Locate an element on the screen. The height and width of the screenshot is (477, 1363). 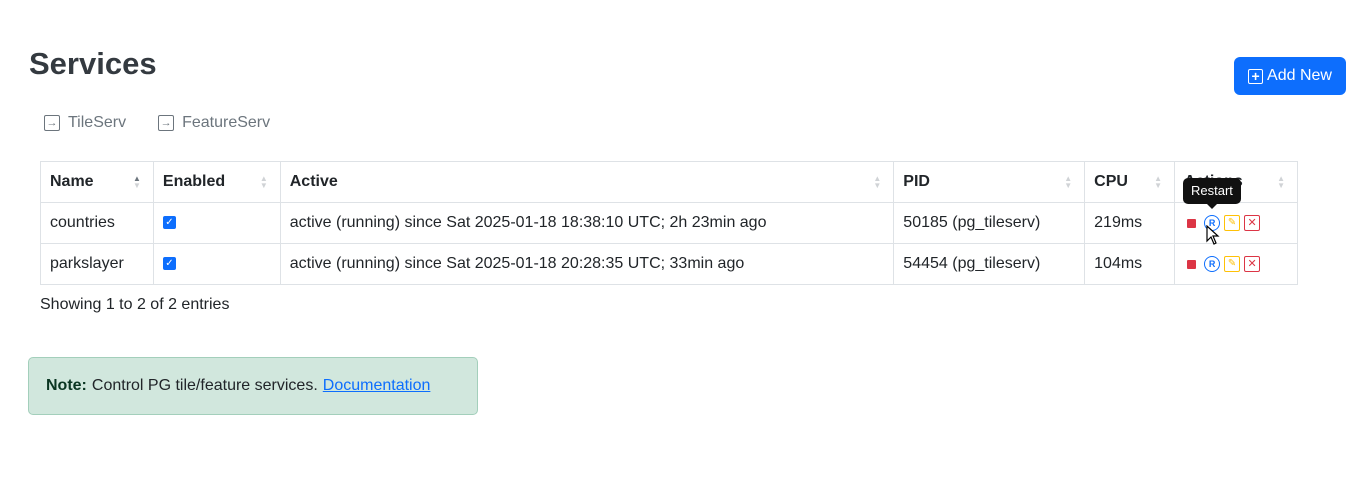
tileserv-link: → TileServ is located at coordinates (85, 123).